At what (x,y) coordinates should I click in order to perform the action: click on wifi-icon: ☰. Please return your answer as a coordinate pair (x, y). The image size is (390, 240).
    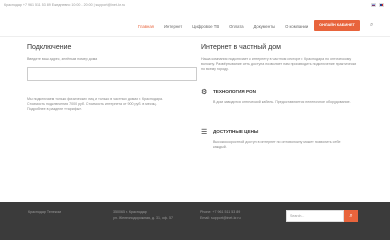
    Looking at the image, I should click on (204, 132).